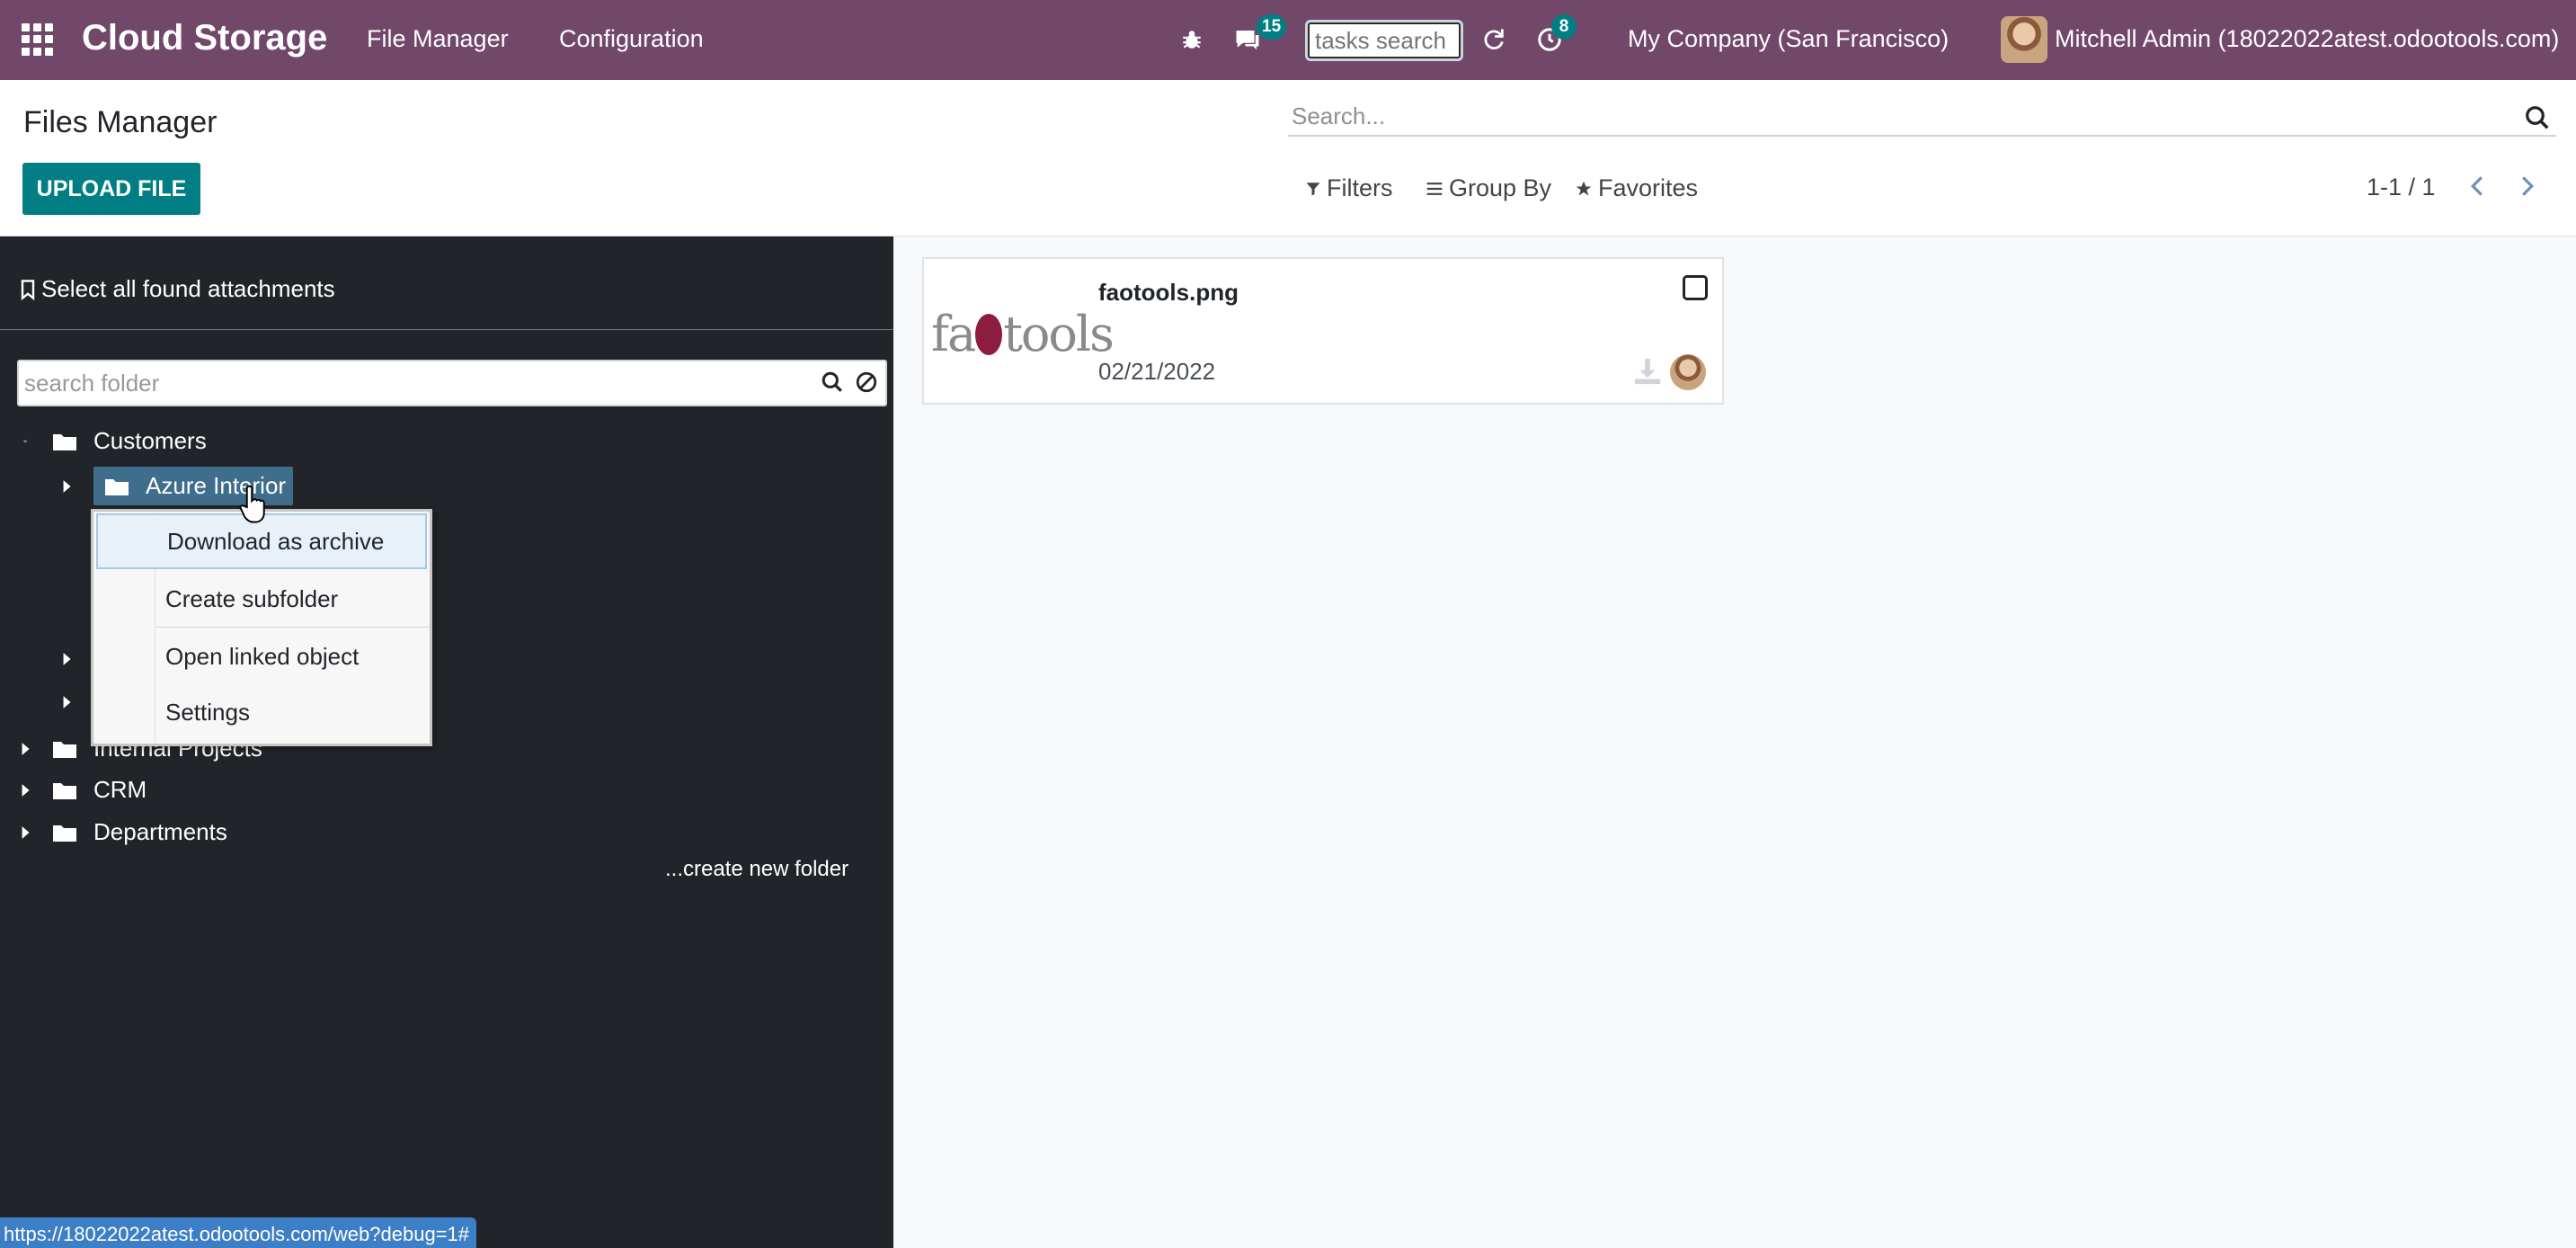 The height and width of the screenshot is (1248, 2576). Describe the element at coordinates (1349, 188) in the screenshot. I see `filters-button: Filters` at that location.